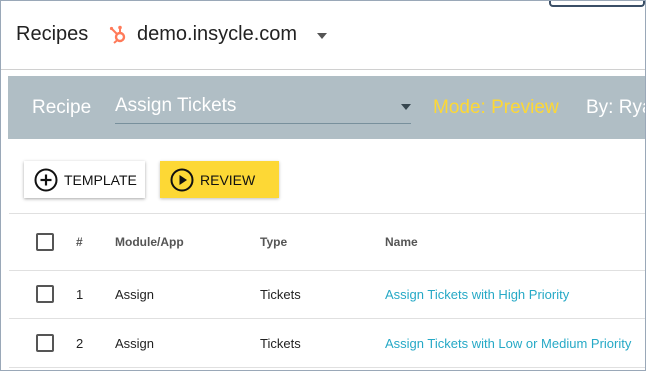 The width and height of the screenshot is (646, 371). I want to click on portal-selector: demo.insycle.com, so click(217, 34).